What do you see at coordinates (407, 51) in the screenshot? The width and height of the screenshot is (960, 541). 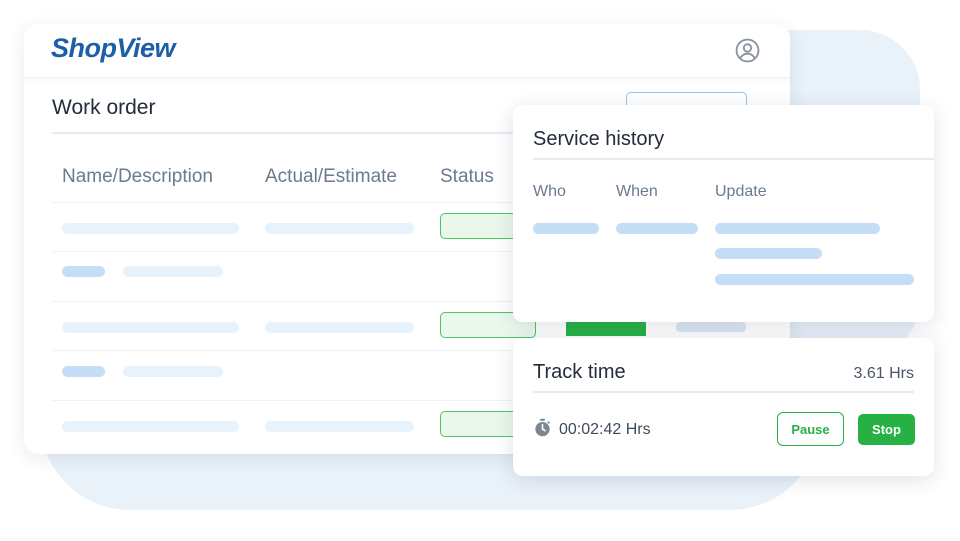 I see `app-header: ShopView` at bounding box center [407, 51].